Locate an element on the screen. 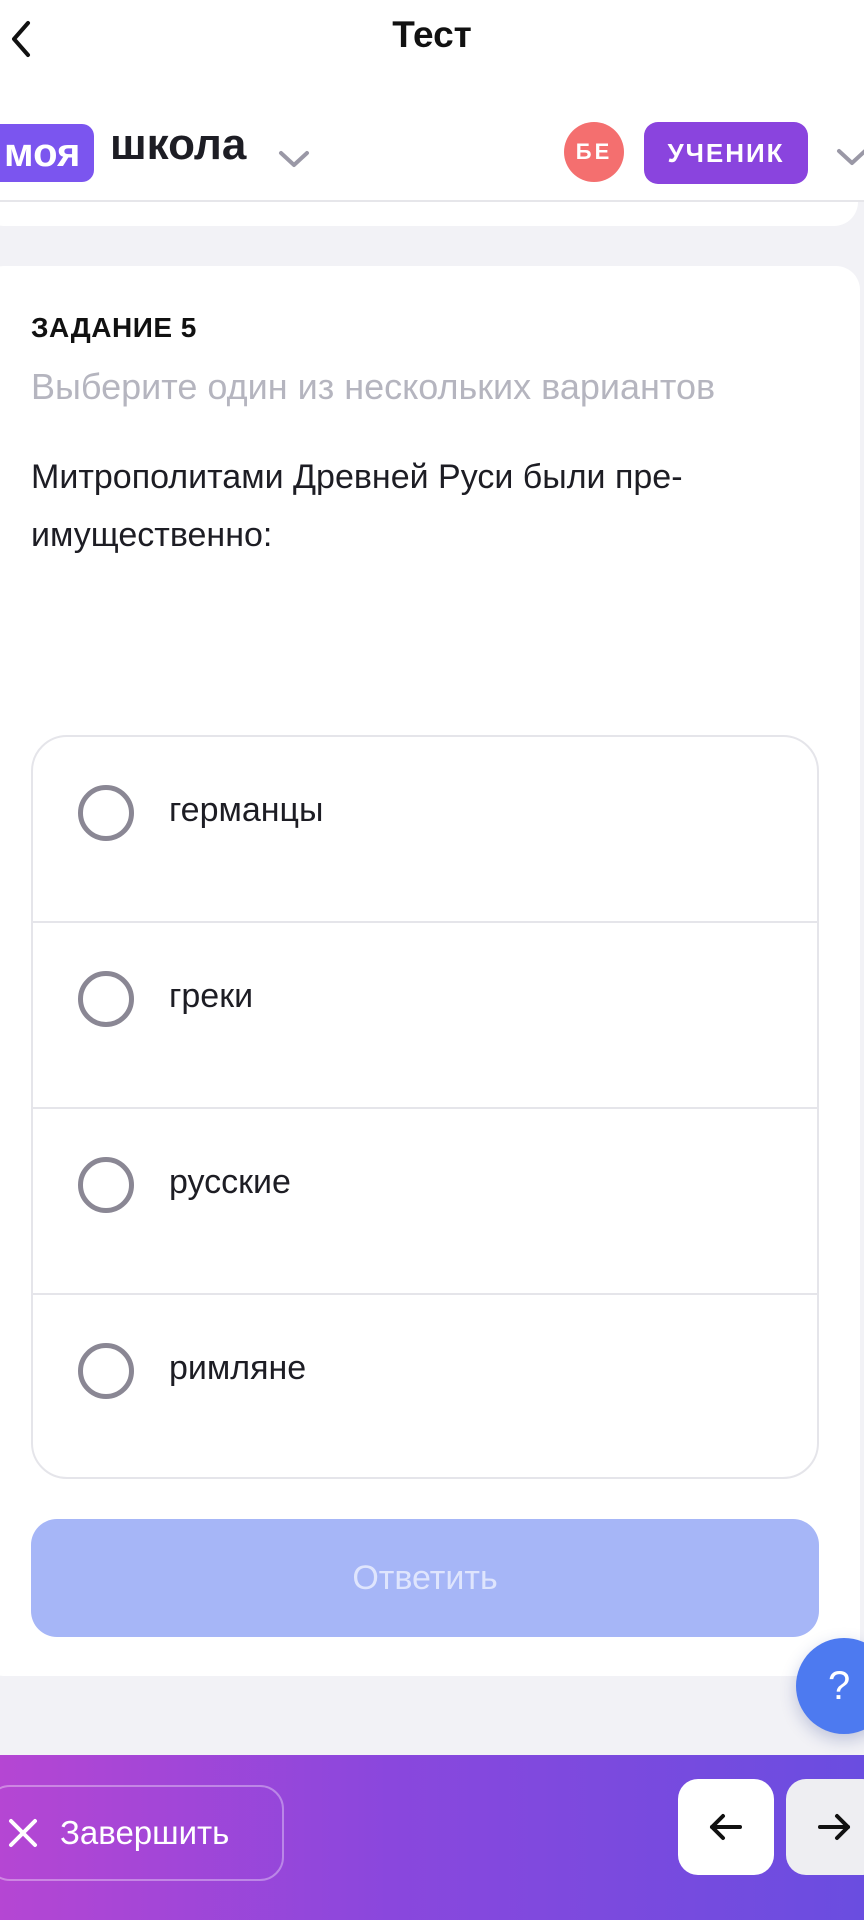  option-label: германцы is located at coordinates (246, 810).